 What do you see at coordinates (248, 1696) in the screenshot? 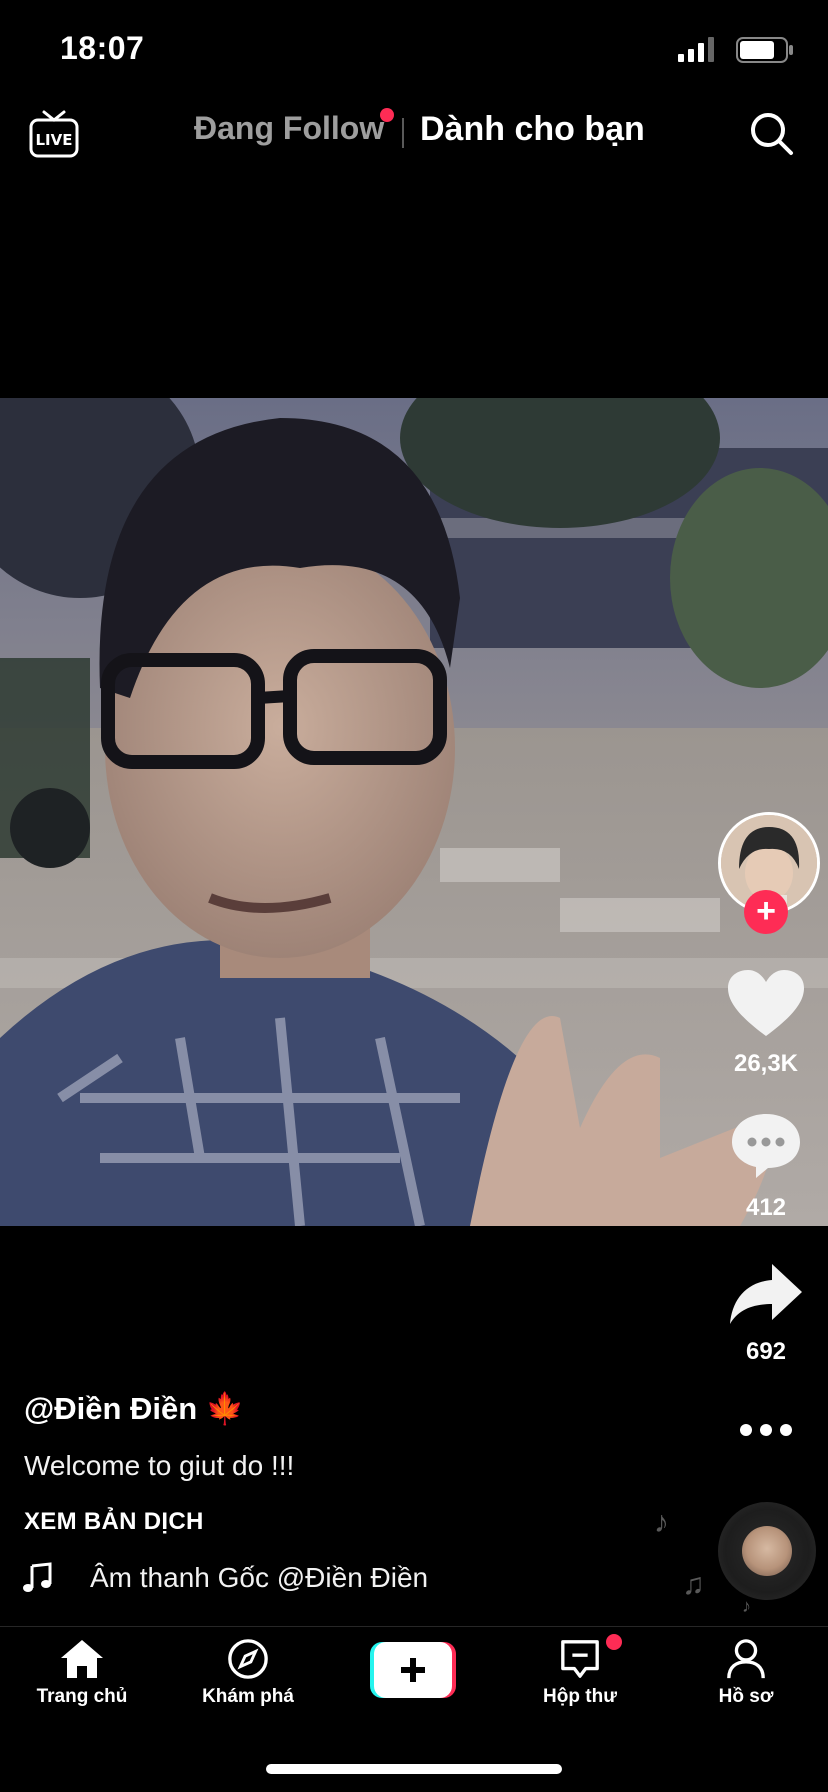
I see `tab-discover-label: Khám phá` at bounding box center [248, 1696].